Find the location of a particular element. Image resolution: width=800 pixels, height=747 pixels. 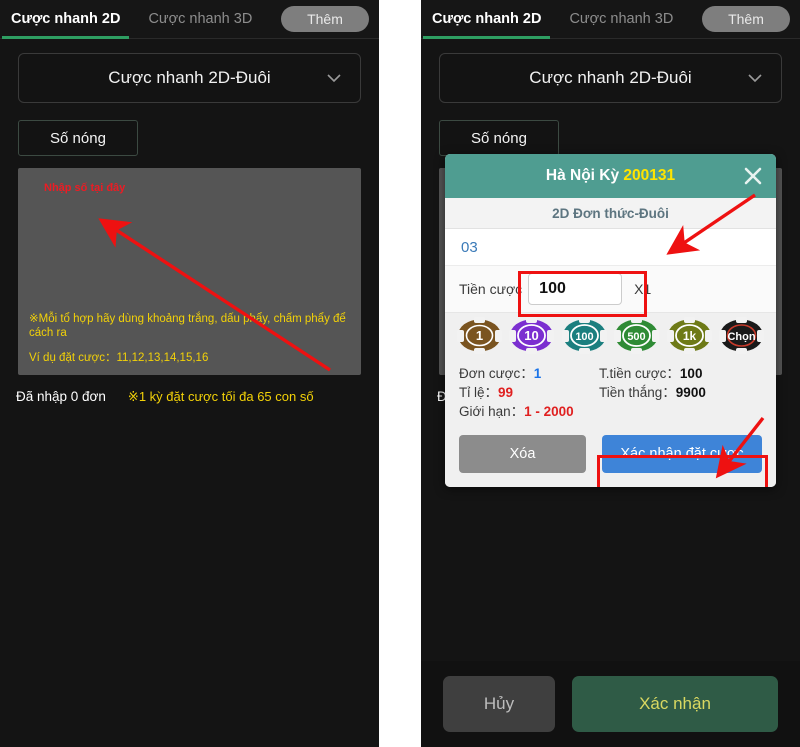

modal-subtitle: 2D Đơn thức-Đuôi is located at coordinates (610, 213).